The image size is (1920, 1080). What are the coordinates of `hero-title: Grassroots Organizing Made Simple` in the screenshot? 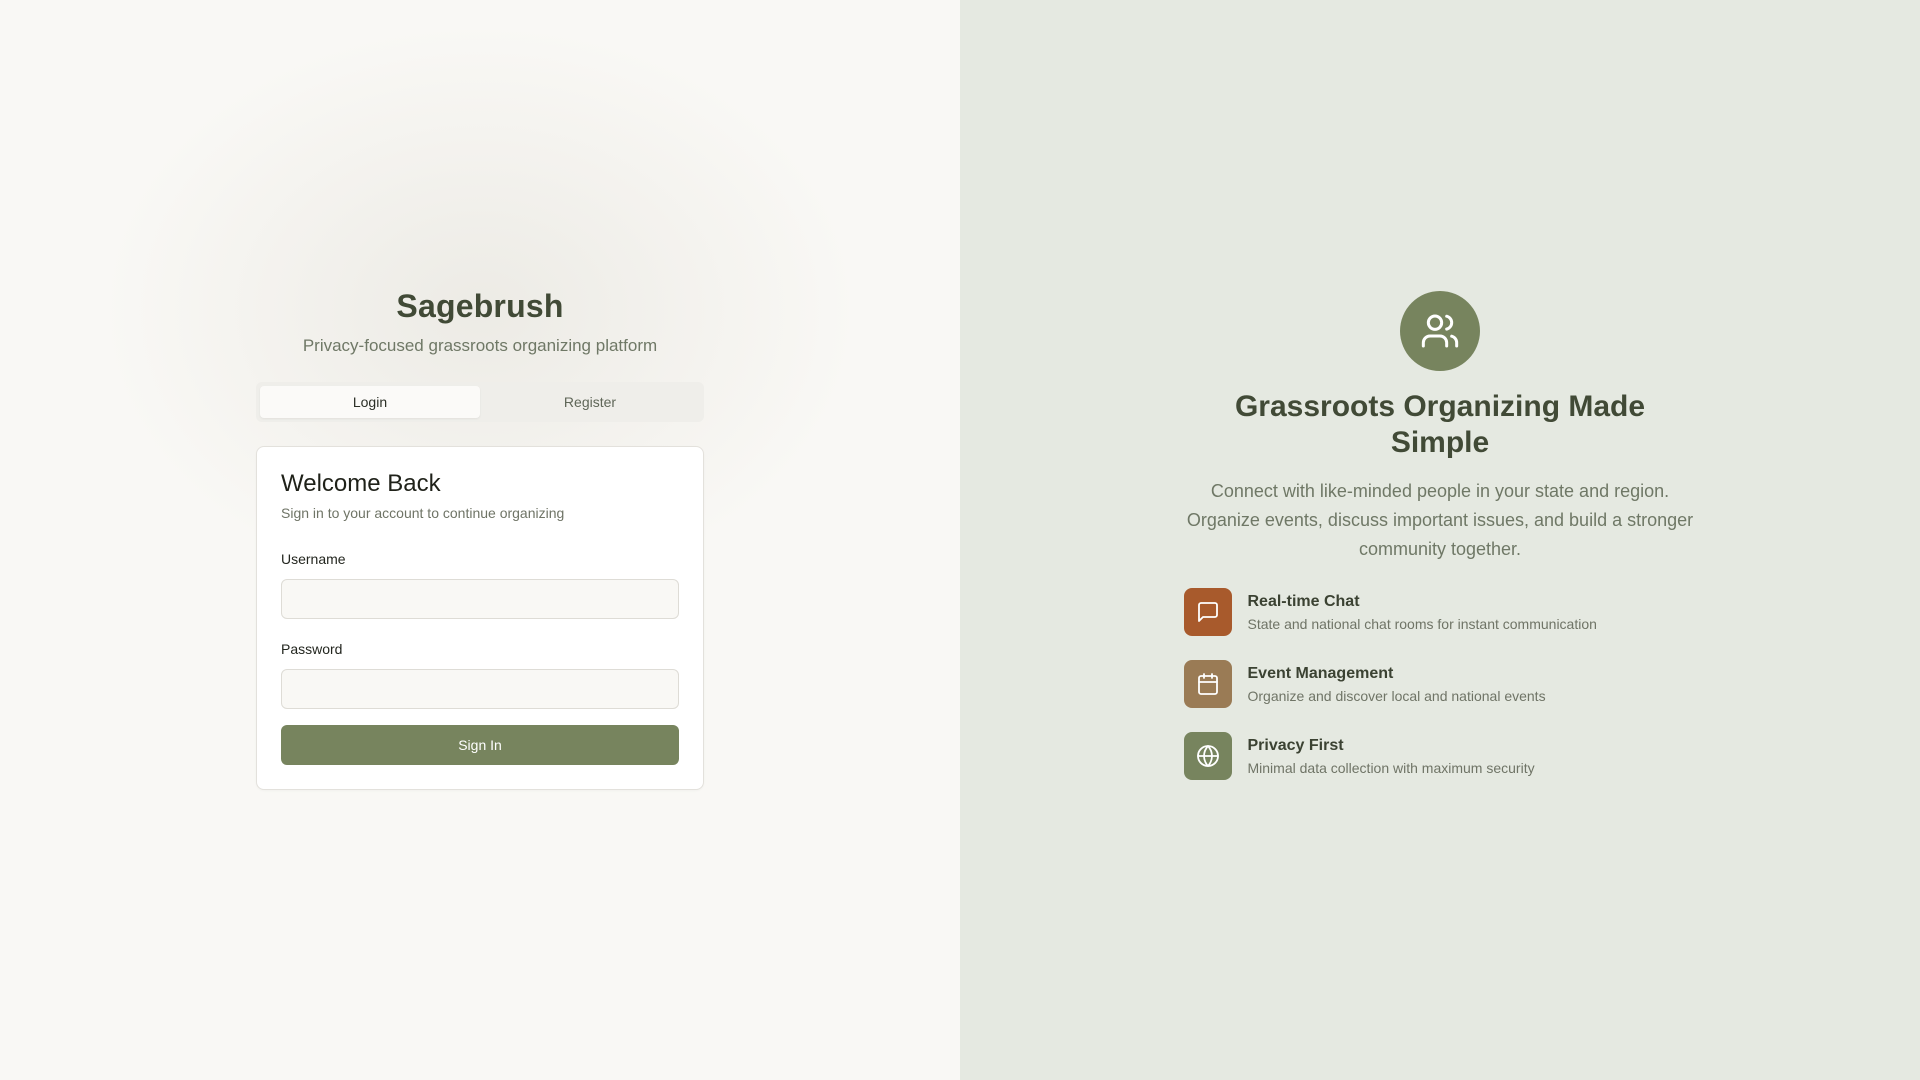 It's located at (1440, 424).